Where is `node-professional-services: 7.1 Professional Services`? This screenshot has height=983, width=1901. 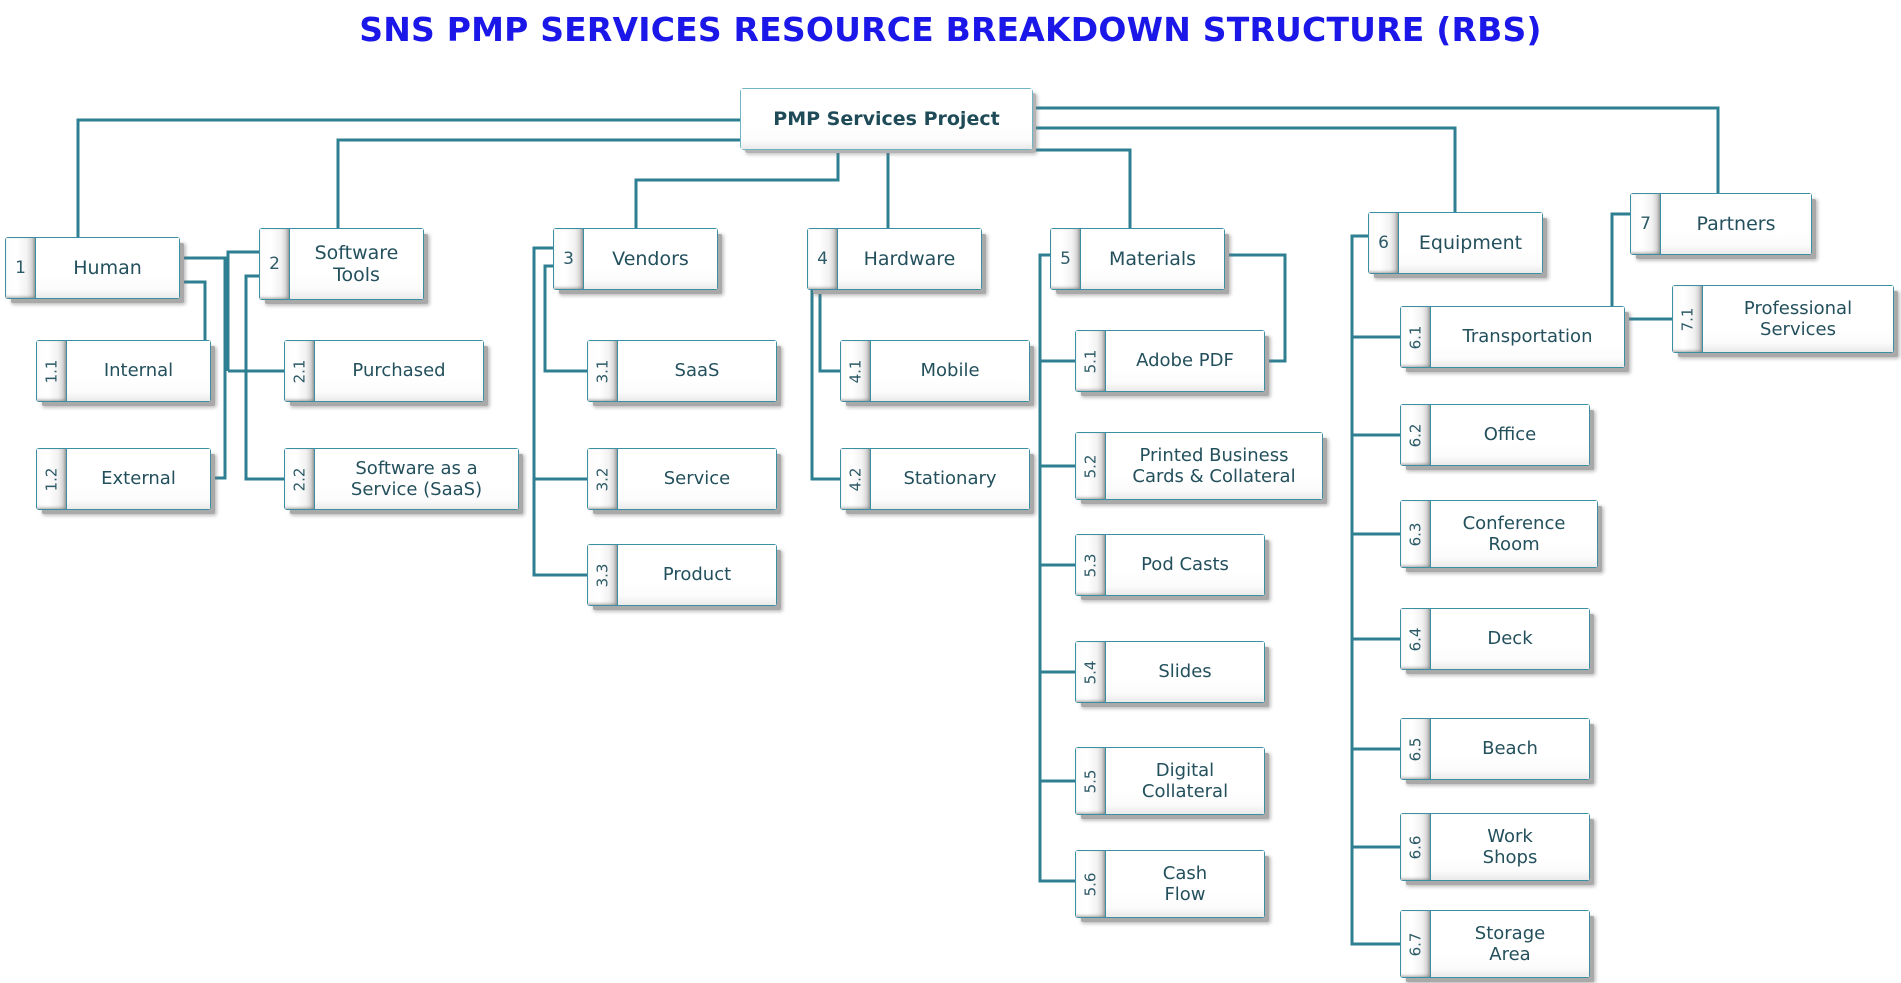 node-professional-services: 7.1 Professional Services is located at coordinates (1783, 319).